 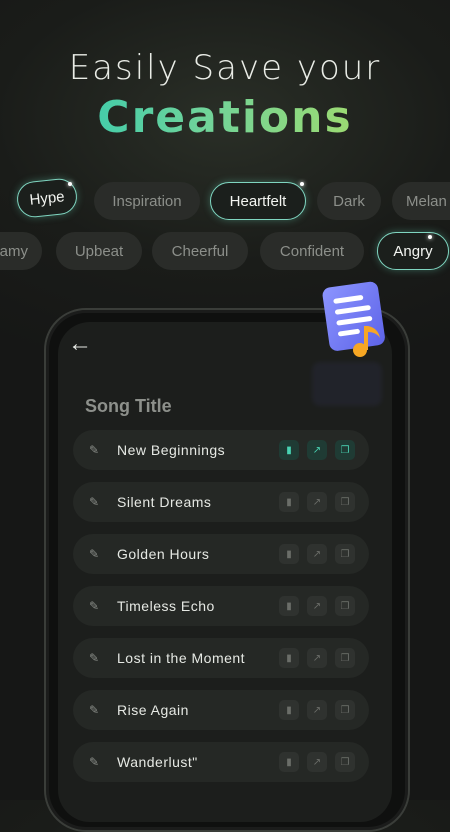 What do you see at coordinates (258, 201) in the screenshot?
I see `mood-chip-heartfelt: Heartfelt` at bounding box center [258, 201].